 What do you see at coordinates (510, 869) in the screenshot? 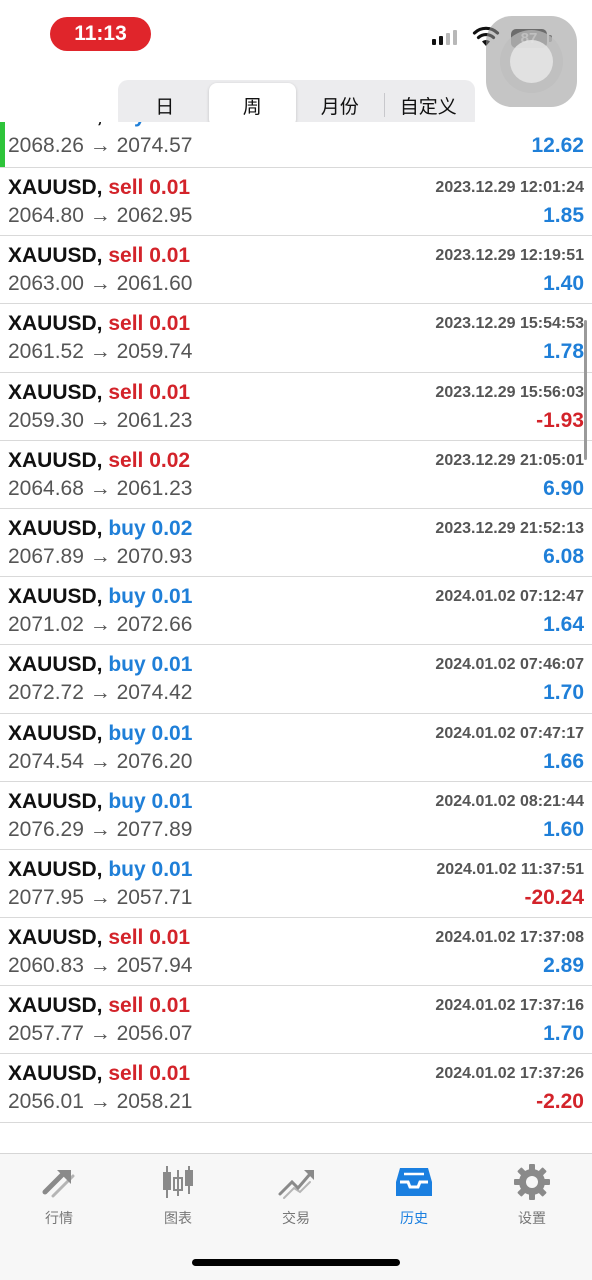
I see `trade-datetime: 2024.01.02 11:37:51` at bounding box center [510, 869].